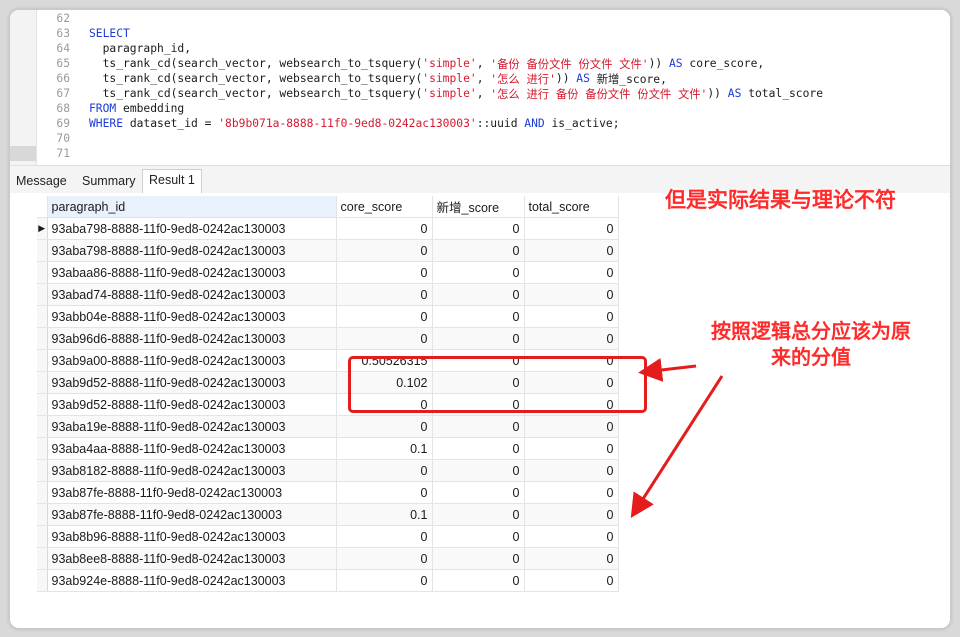 The height and width of the screenshot is (637, 960). I want to click on annotation-arrows, so click(677, 438).